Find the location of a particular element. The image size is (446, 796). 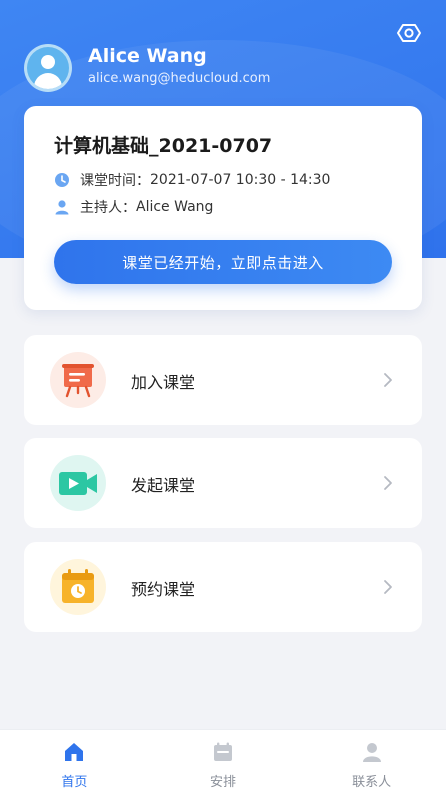

start-class-icon-wrap is located at coordinates (78, 483).